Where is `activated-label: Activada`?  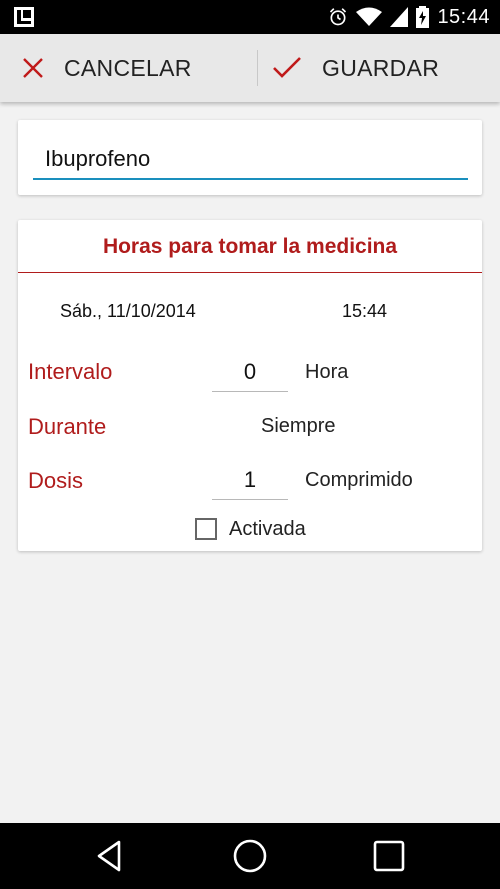
activated-label: Activada is located at coordinates (267, 529).